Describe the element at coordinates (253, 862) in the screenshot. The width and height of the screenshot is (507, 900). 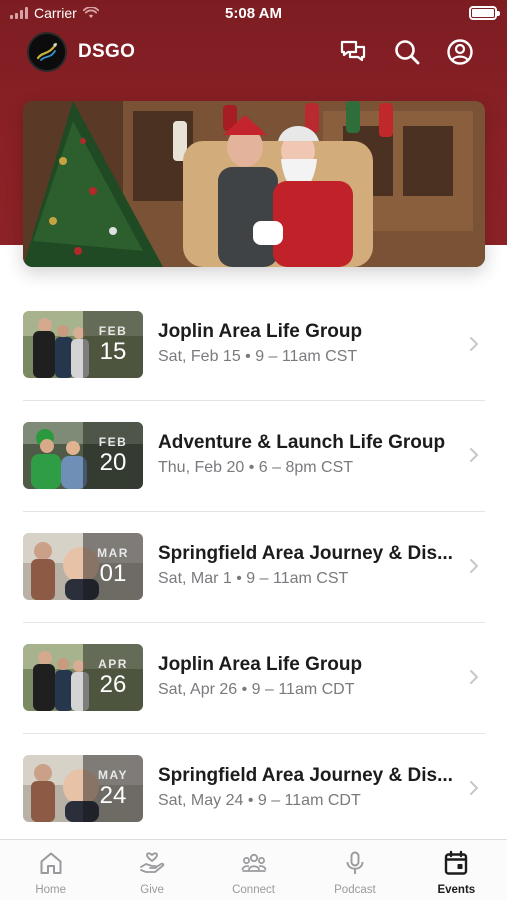
I see `connect-icon` at that location.